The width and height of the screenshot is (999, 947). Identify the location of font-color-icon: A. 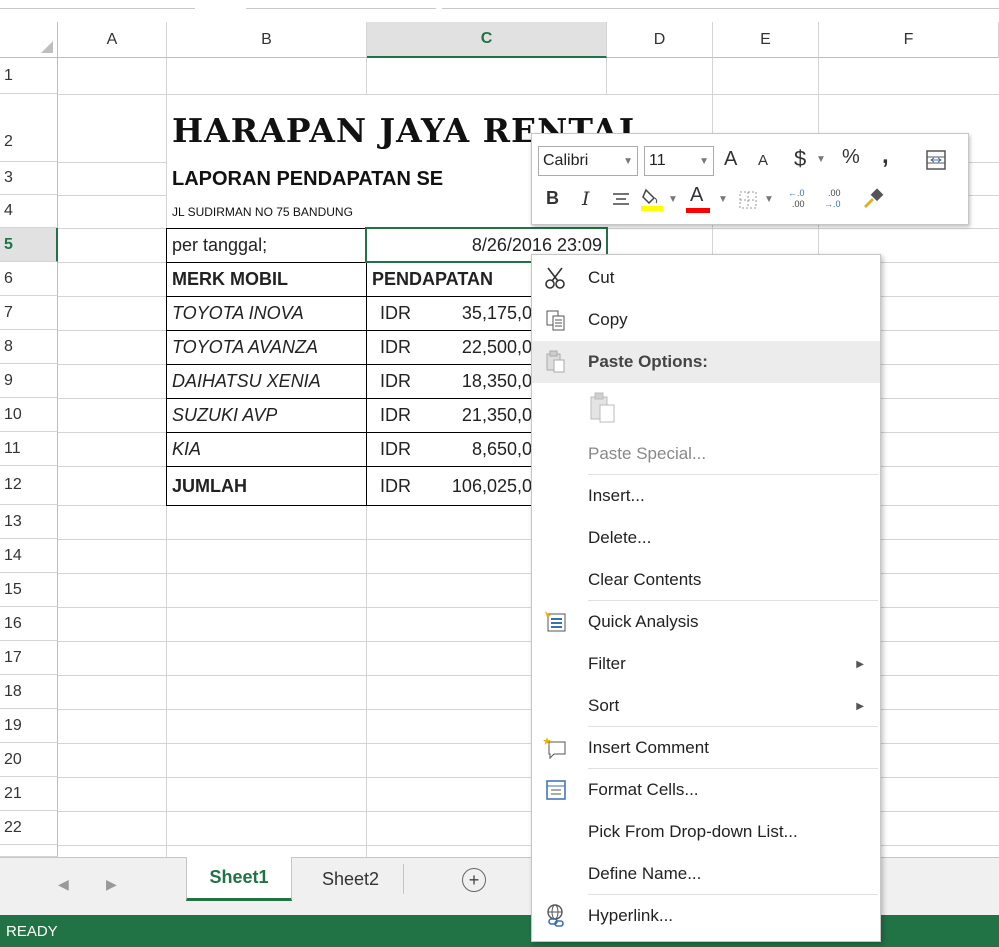
(696, 195).